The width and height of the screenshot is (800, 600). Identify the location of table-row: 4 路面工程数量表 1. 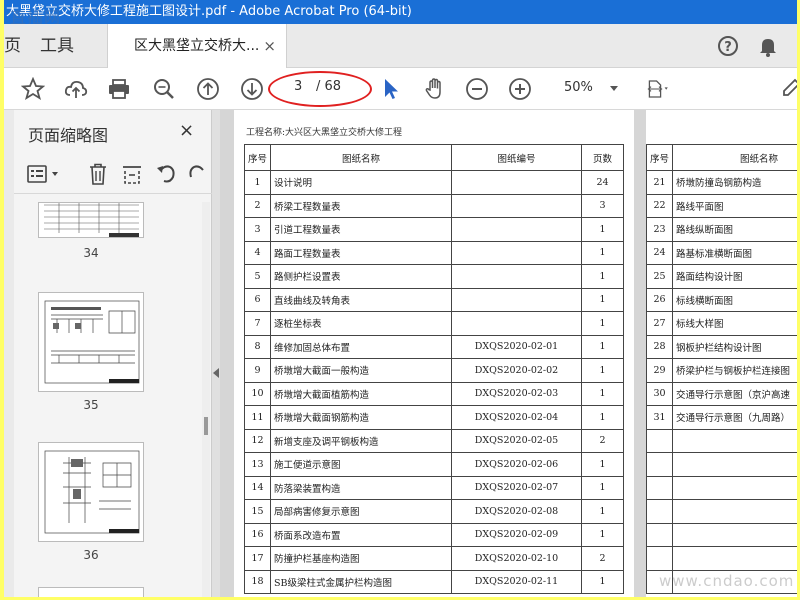
(433, 252).